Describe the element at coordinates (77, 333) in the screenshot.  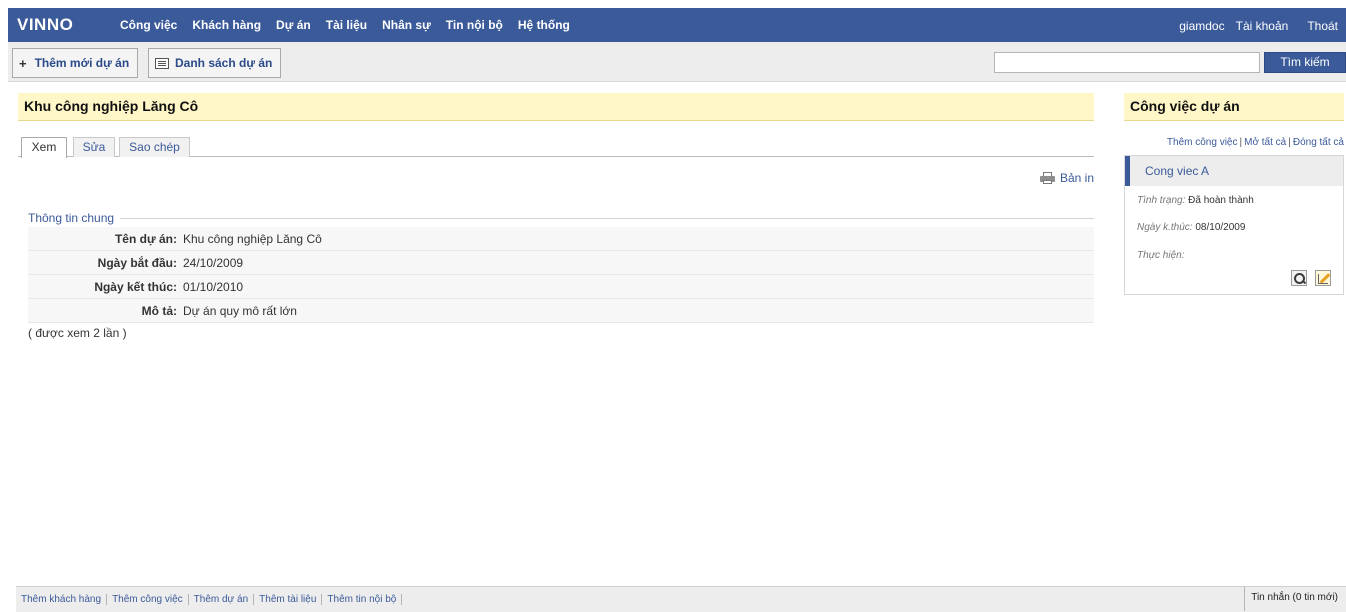
I see `view-count: ( được xem 2 lần )` at that location.